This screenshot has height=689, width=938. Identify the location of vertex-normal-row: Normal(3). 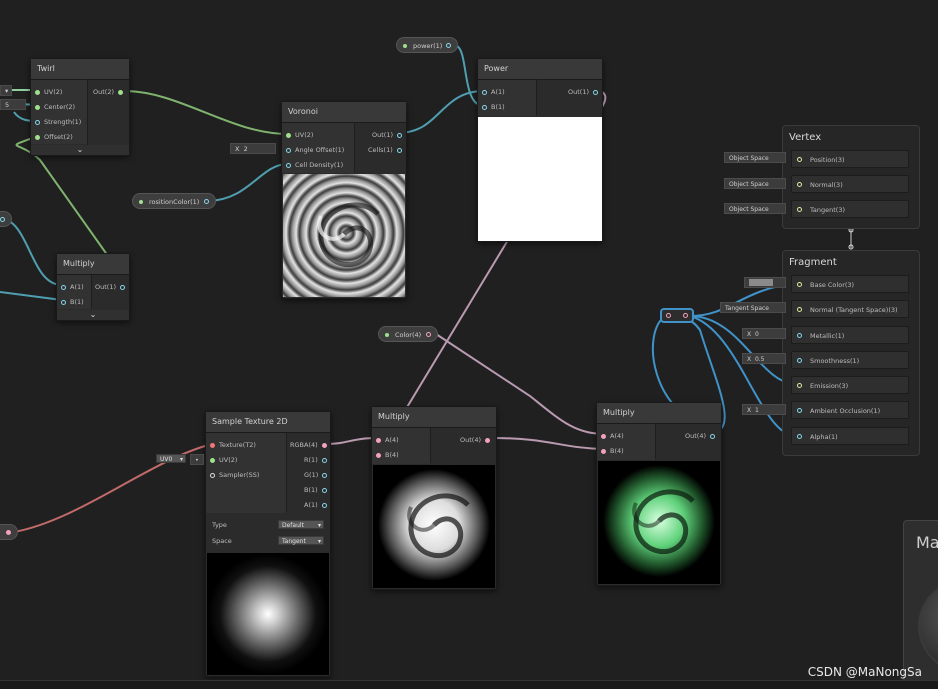
(850, 184).